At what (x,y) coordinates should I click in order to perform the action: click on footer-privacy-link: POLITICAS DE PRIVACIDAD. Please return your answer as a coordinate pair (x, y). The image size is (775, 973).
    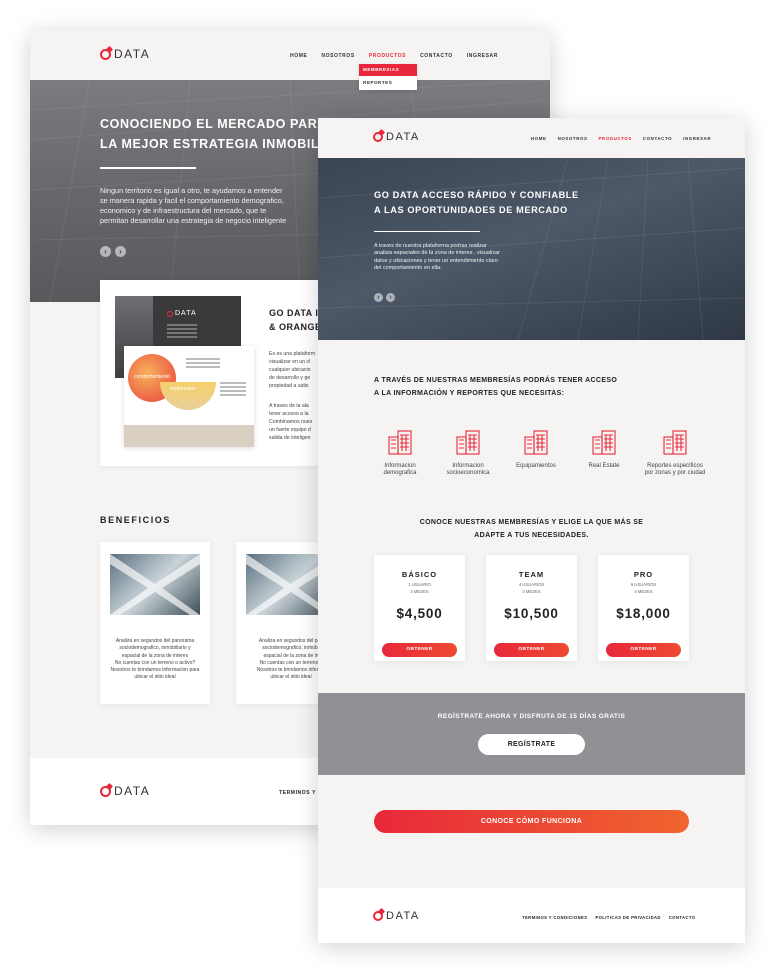
    Looking at the image, I should click on (627, 917).